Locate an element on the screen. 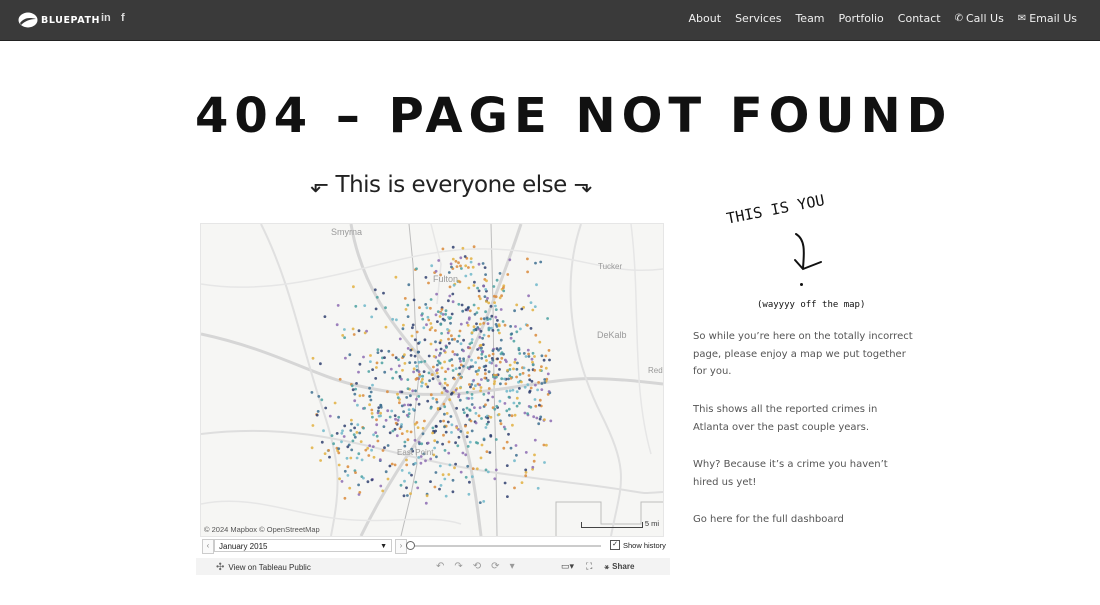 The image size is (1100, 605). facebook-icon: f is located at coordinates (123, 18).